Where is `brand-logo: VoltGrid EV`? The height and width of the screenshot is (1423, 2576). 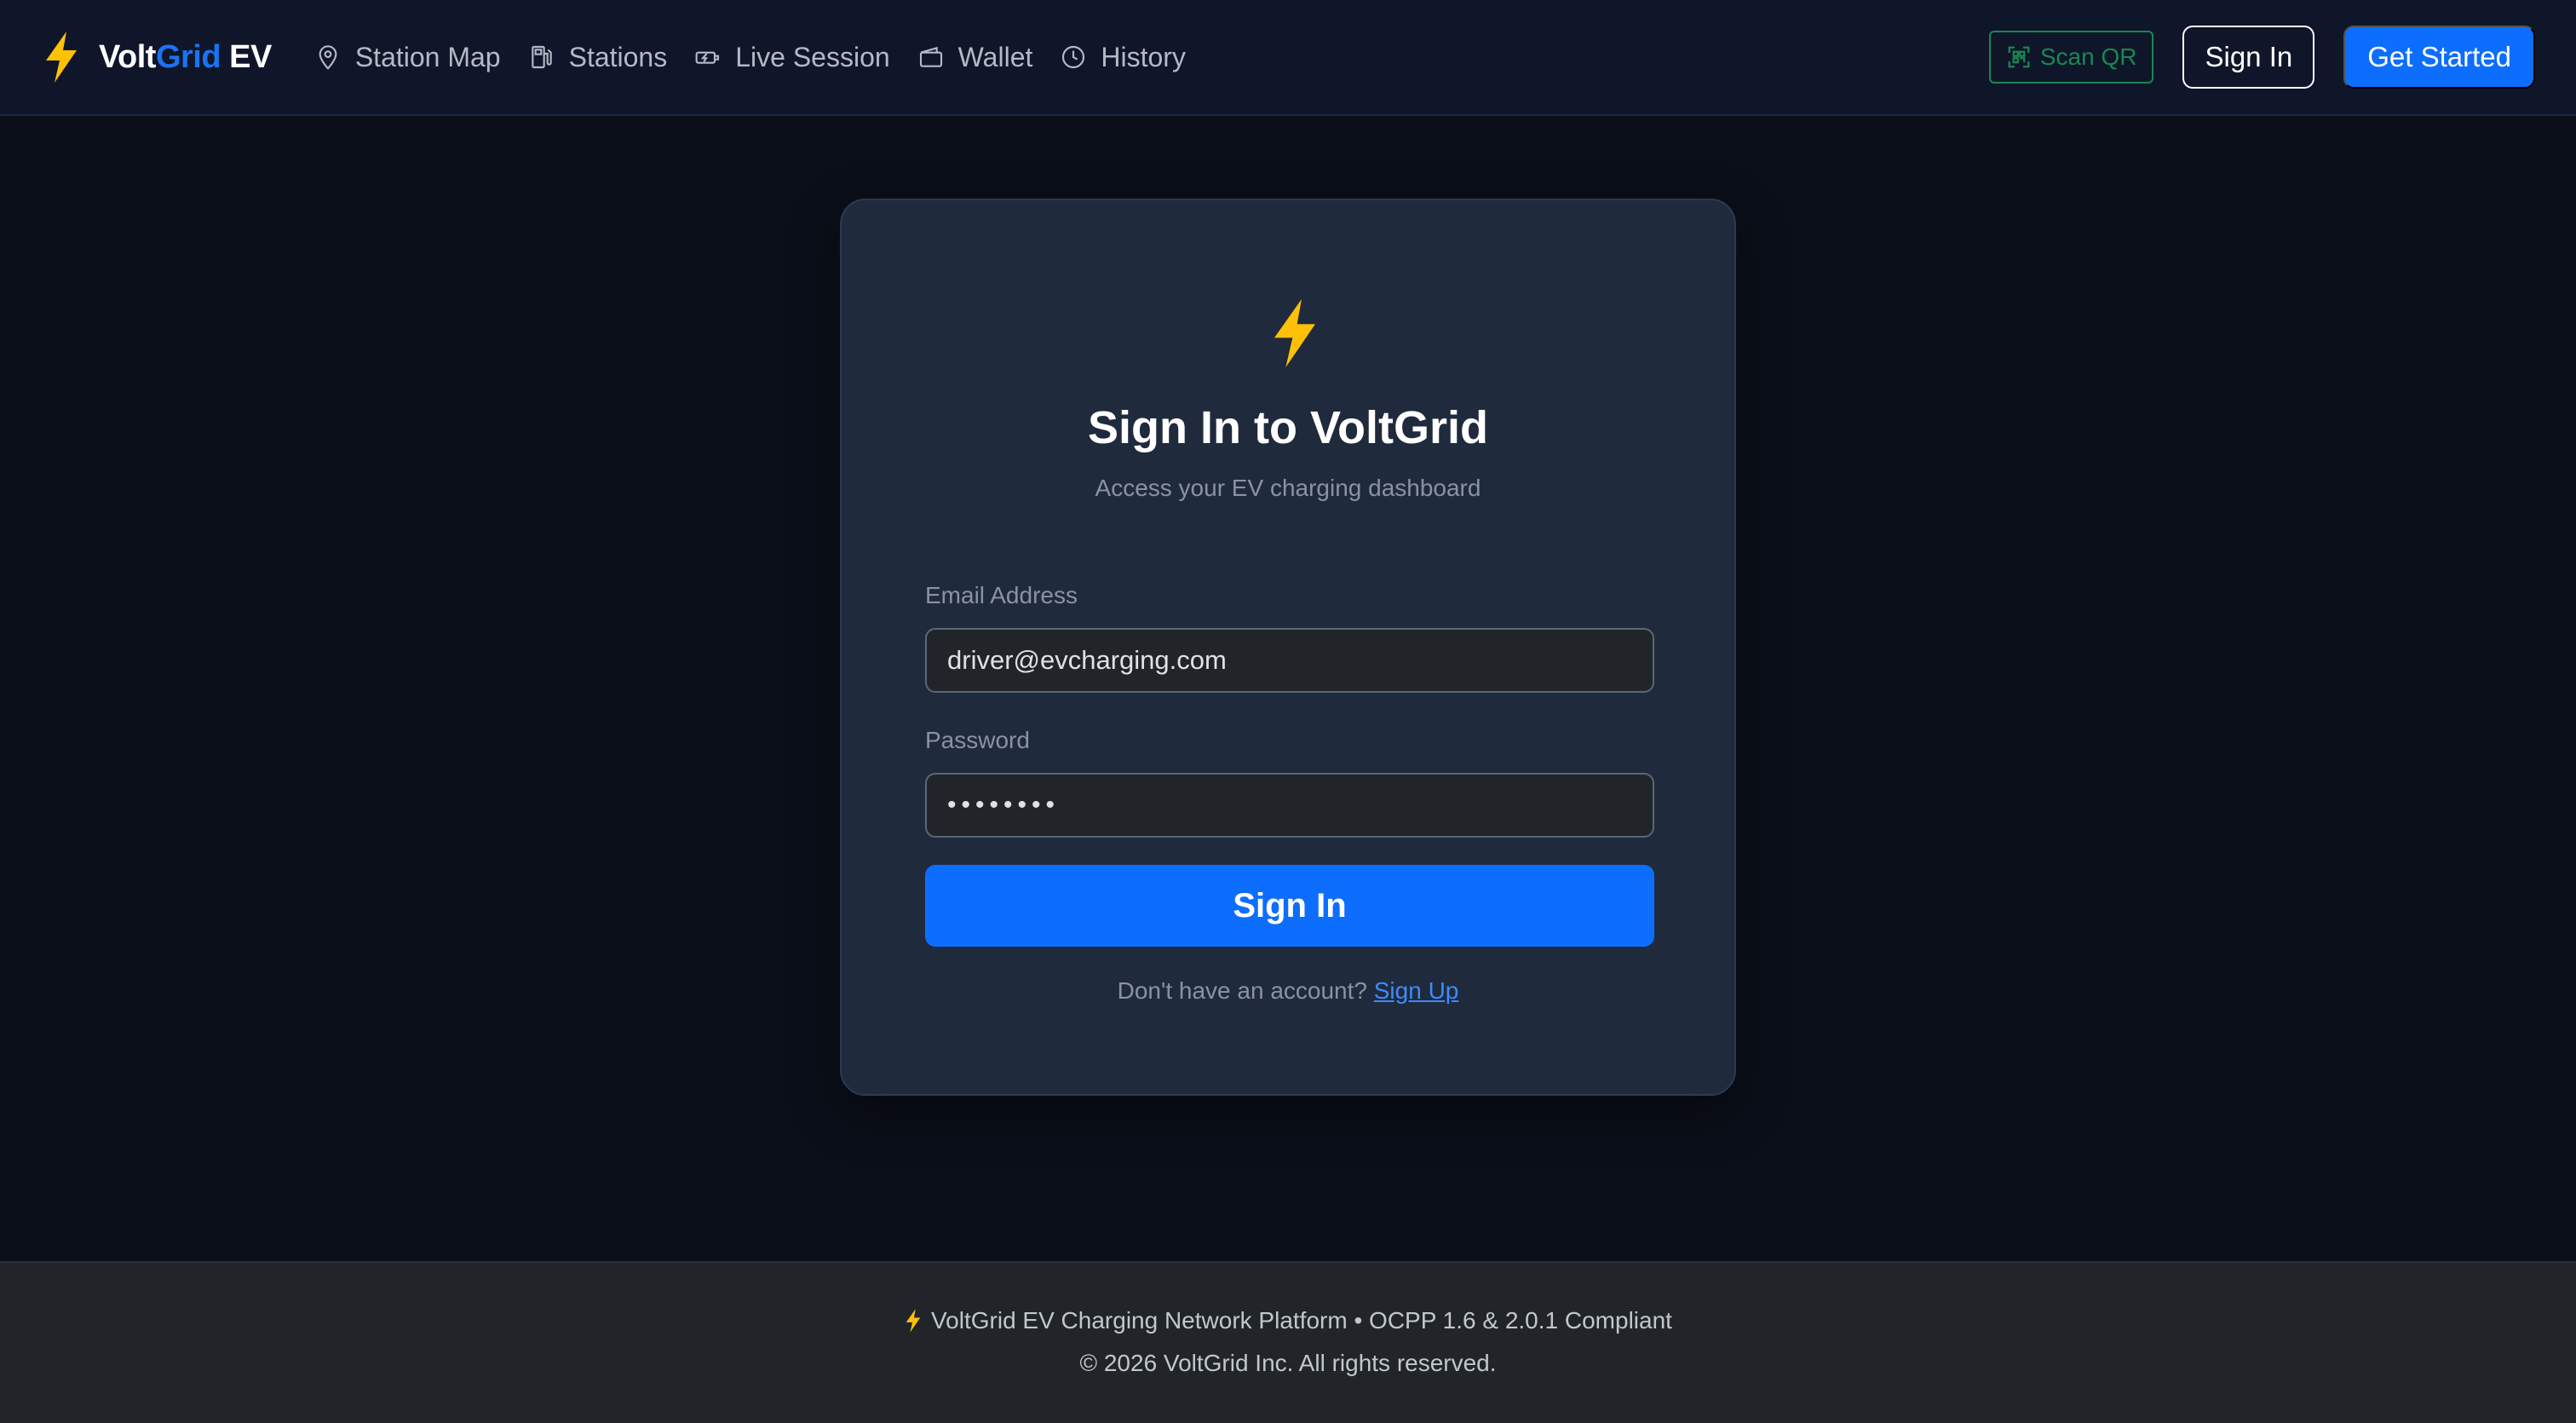
brand-logo: VoltGrid EV is located at coordinates (157, 58).